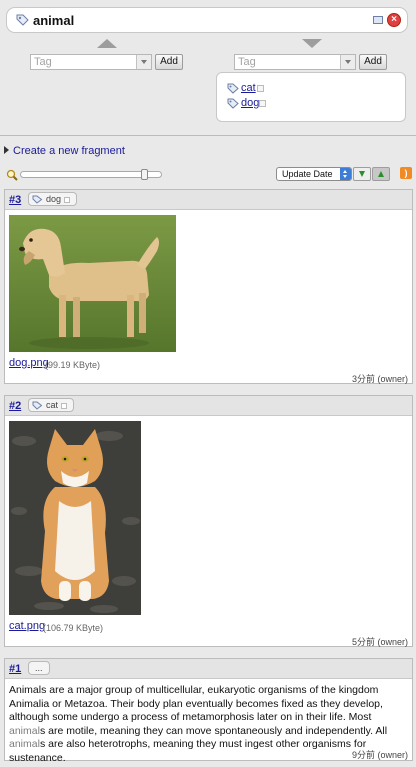 Image resolution: width=416 pixels, height=767 pixels. I want to click on card-meta: 9分前 (owner), so click(380, 754).